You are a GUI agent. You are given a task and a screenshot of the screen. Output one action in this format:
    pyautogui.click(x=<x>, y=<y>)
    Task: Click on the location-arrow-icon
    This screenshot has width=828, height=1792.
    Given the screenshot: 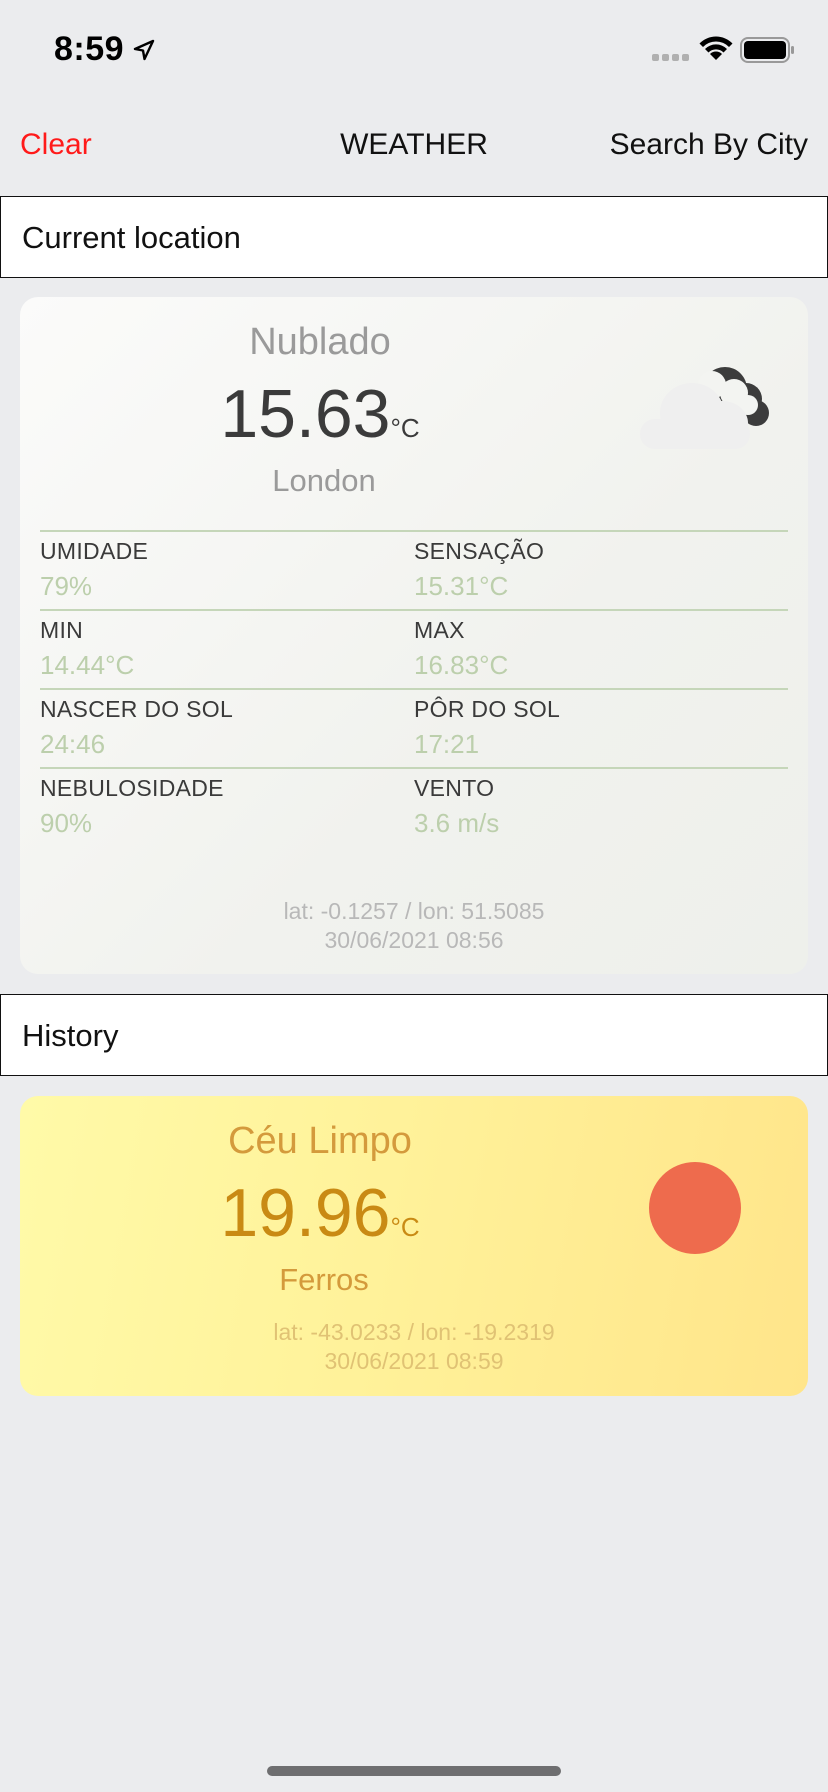 What is the action you would take?
    pyautogui.click(x=144, y=50)
    